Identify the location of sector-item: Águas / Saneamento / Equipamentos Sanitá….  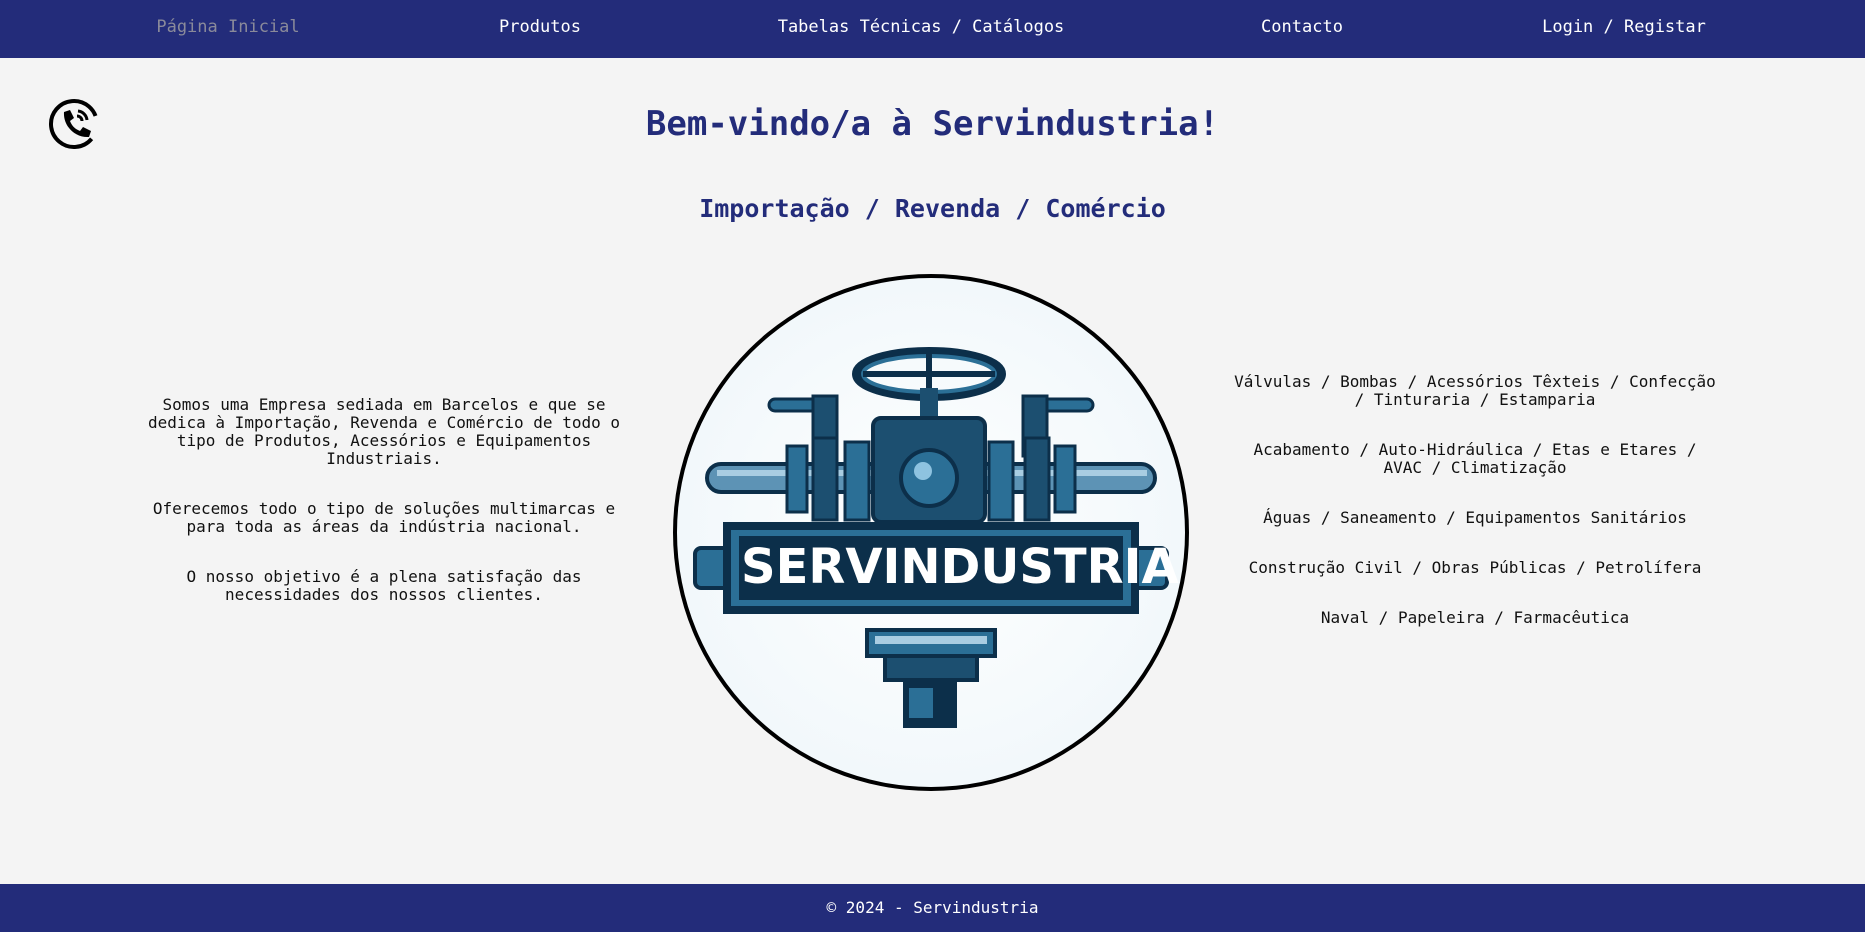
(1475, 517).